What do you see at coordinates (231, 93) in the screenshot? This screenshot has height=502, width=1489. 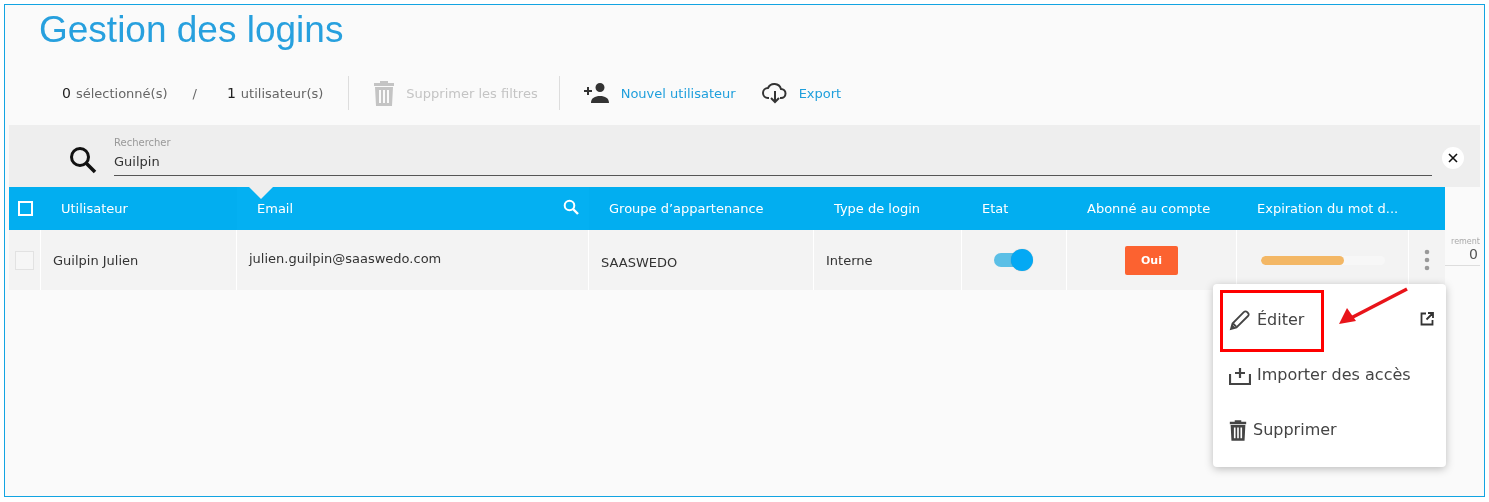 I see `user-count: 1` at bounding box center [231, 93].